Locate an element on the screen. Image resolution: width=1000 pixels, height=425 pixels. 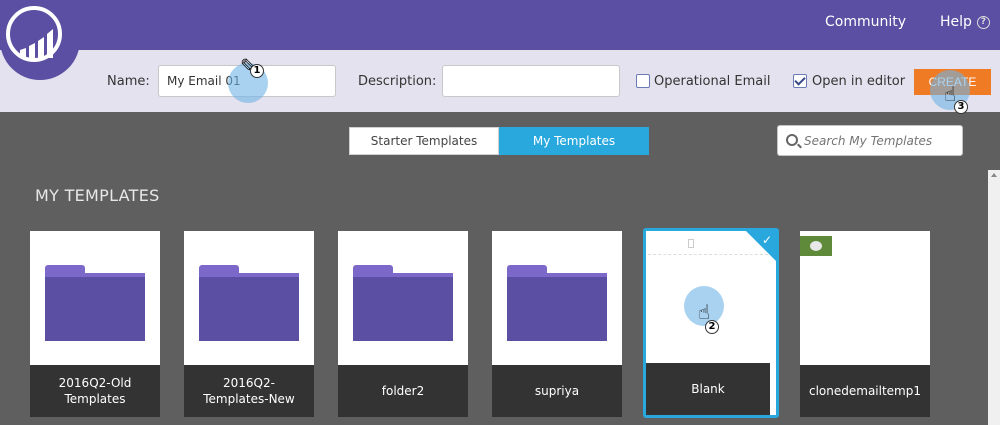
scrollbar is located at coordinates (994, 297).